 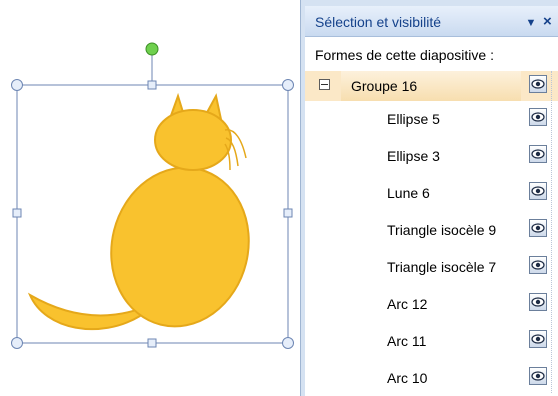 I want to click on list-item: Ellipse 3, so click(x=431, y=156).